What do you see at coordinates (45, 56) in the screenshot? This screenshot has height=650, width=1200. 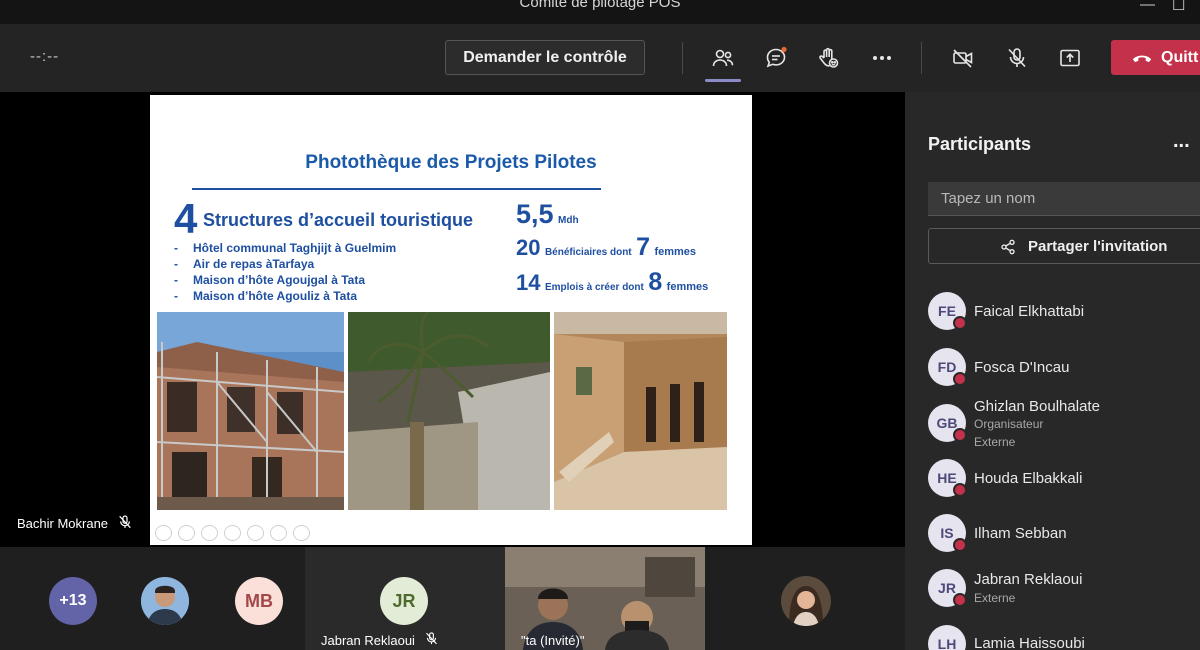 I see `meeting-timer: --:--` at bounding box center [45, 56].